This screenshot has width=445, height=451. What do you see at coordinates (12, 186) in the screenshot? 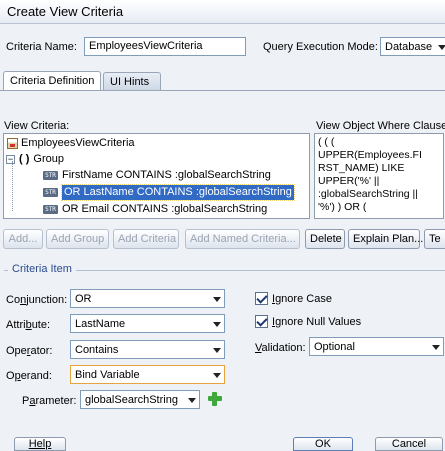
I see `tree-guide-line` at bounding box center [12, 186].